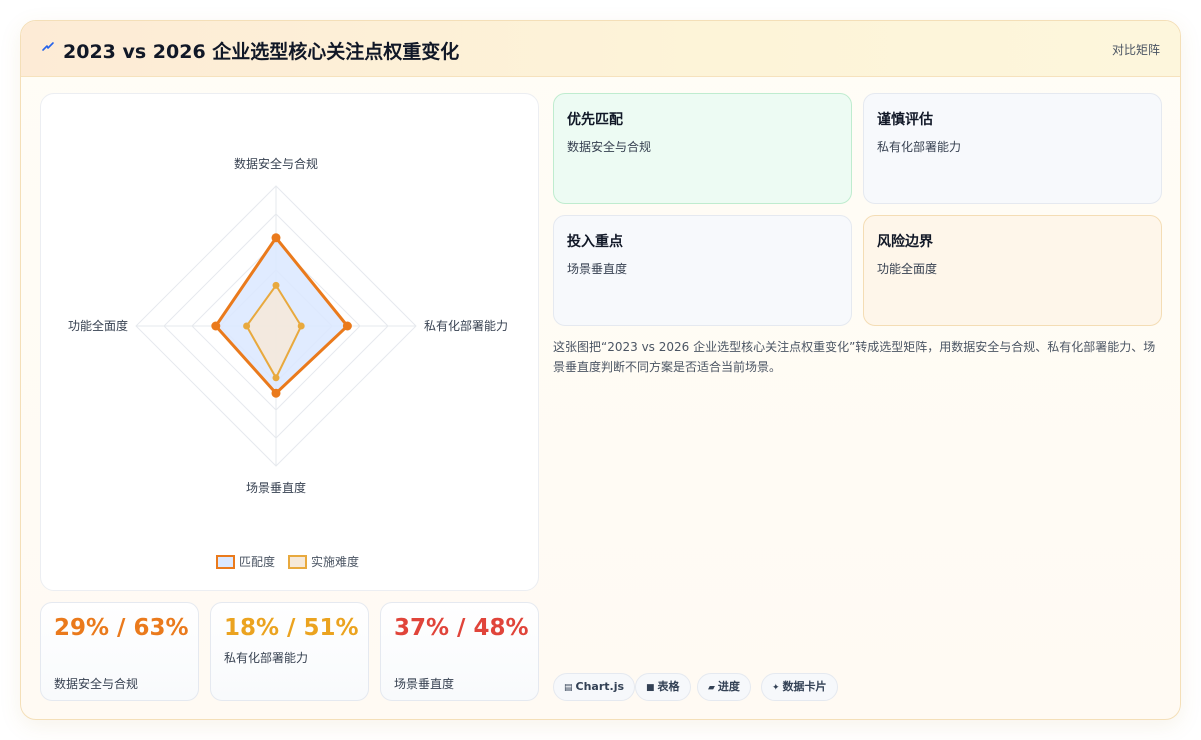  I want to click on page-title: 2023 vs 2026 企业选型核心关注点权重变化, so click(261, 52).